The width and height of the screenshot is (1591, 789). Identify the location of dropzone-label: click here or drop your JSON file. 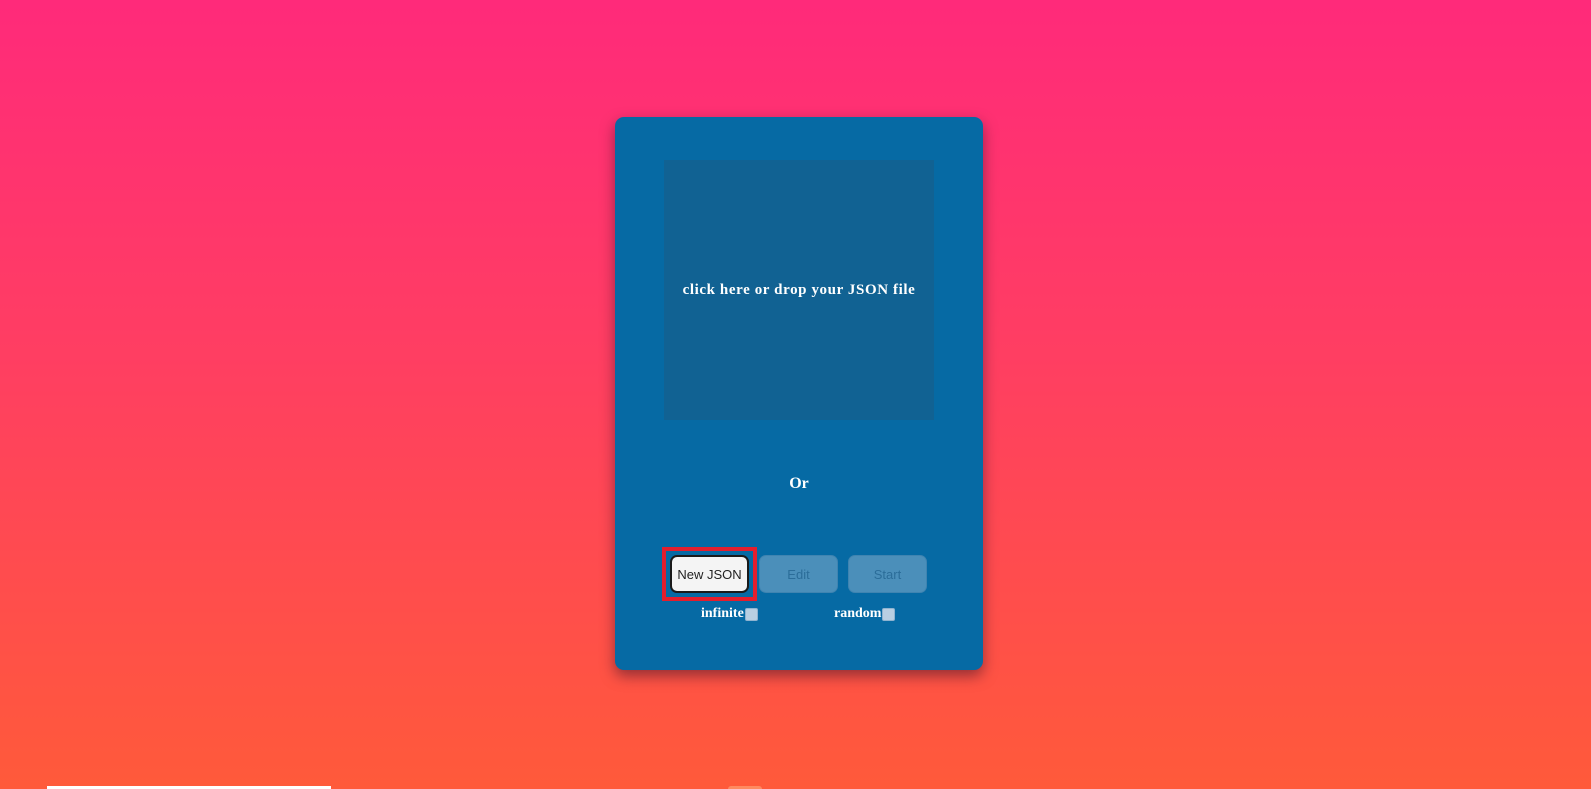
(799, 289).